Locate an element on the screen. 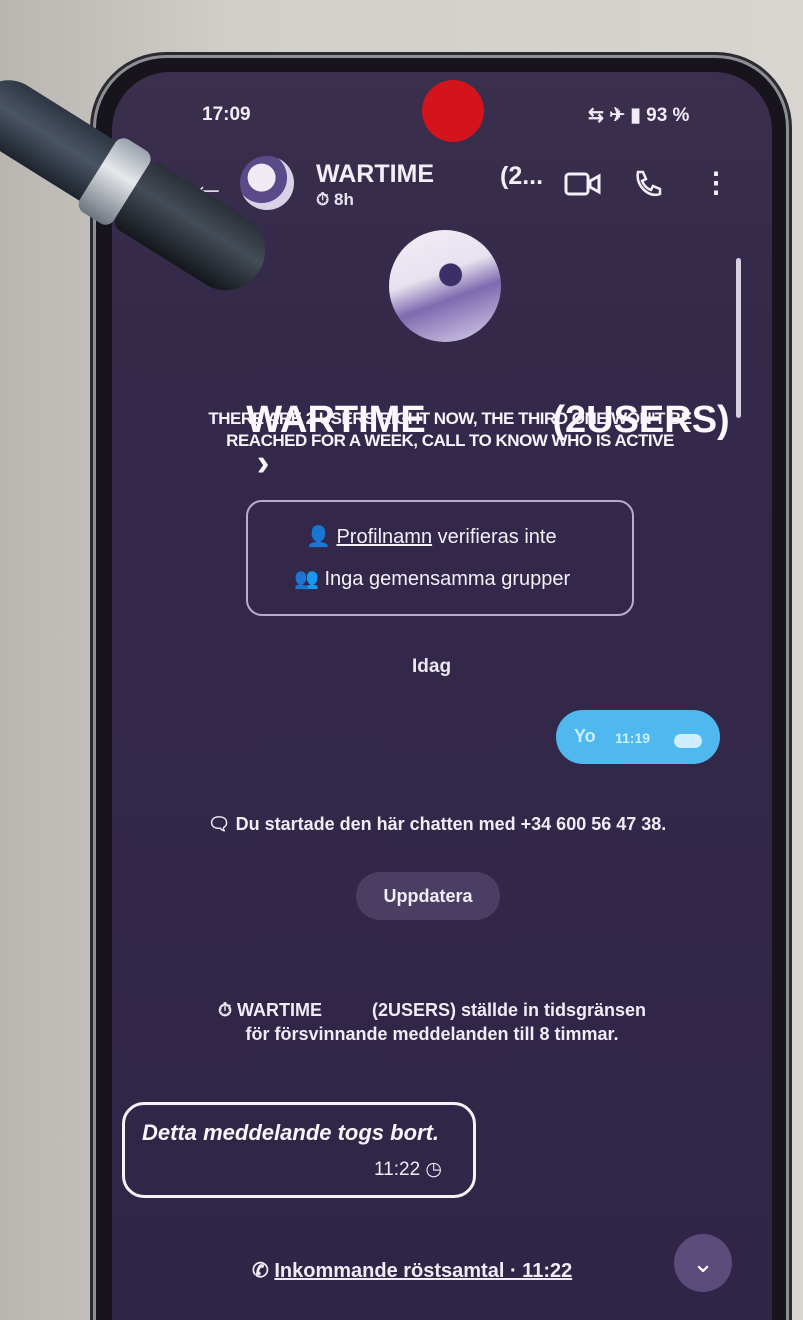 This screenshot has width=803, height=1320. verify-row: 👤 Profilnamn verifieras inte is located at coordinates (431, 536).